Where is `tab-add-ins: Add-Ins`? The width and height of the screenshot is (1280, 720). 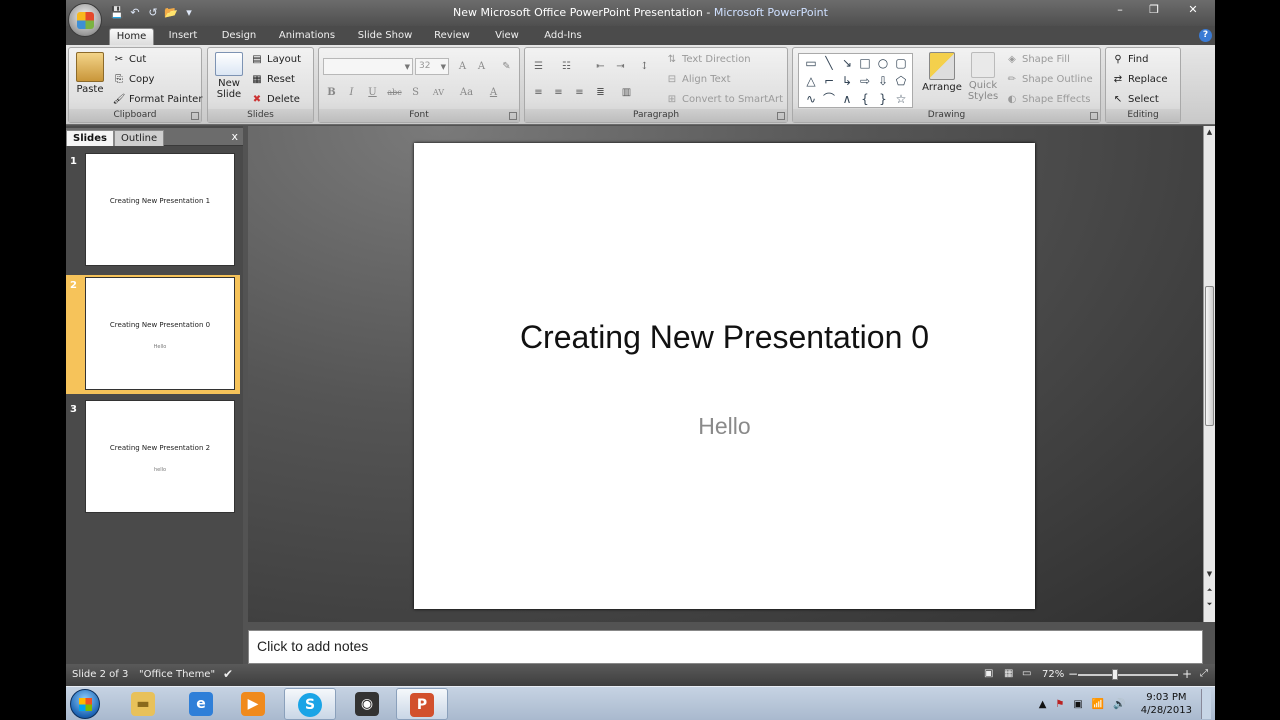 tab-add-ins: Add-Ins is located at coordinates (563, 36).